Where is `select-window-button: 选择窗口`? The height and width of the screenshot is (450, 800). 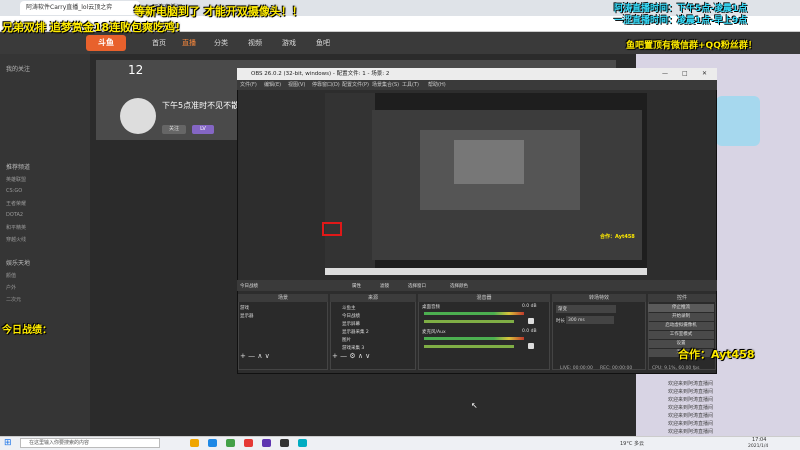
select-window-button: 选择窗口 is located at coordinates (417, 286).